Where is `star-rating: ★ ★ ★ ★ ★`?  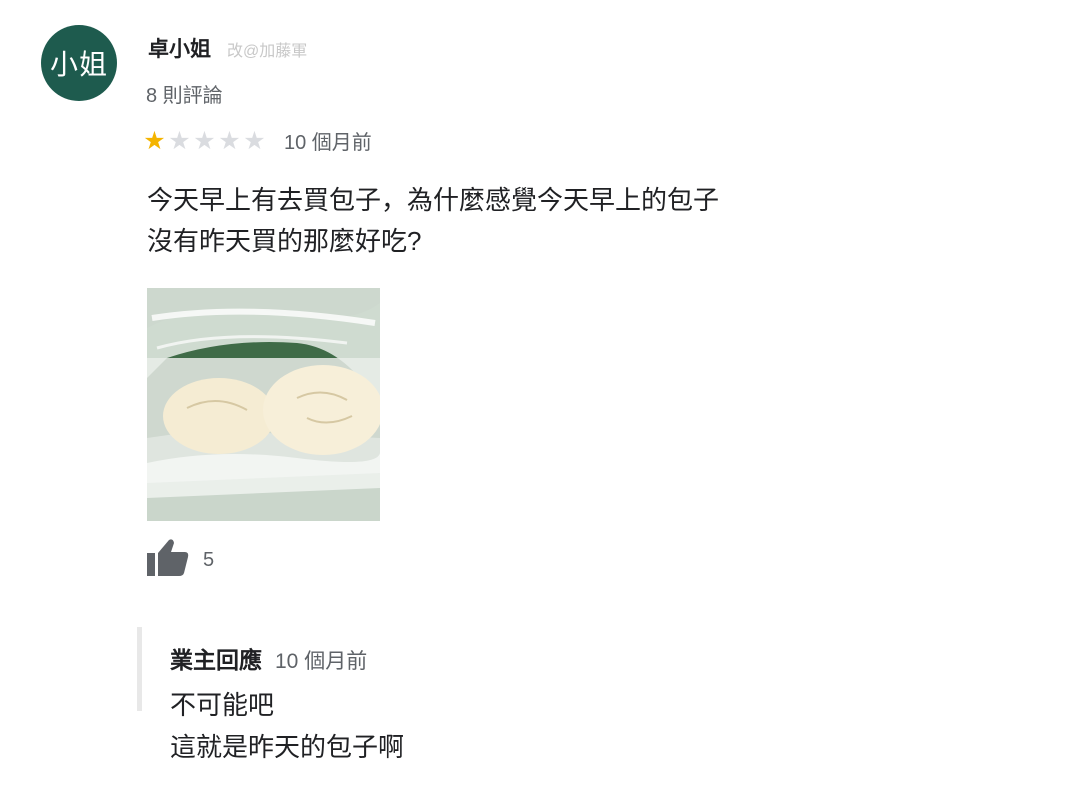
star-rating: ★ ★ ★ ★ ★ is located at coordinates (204, 141).